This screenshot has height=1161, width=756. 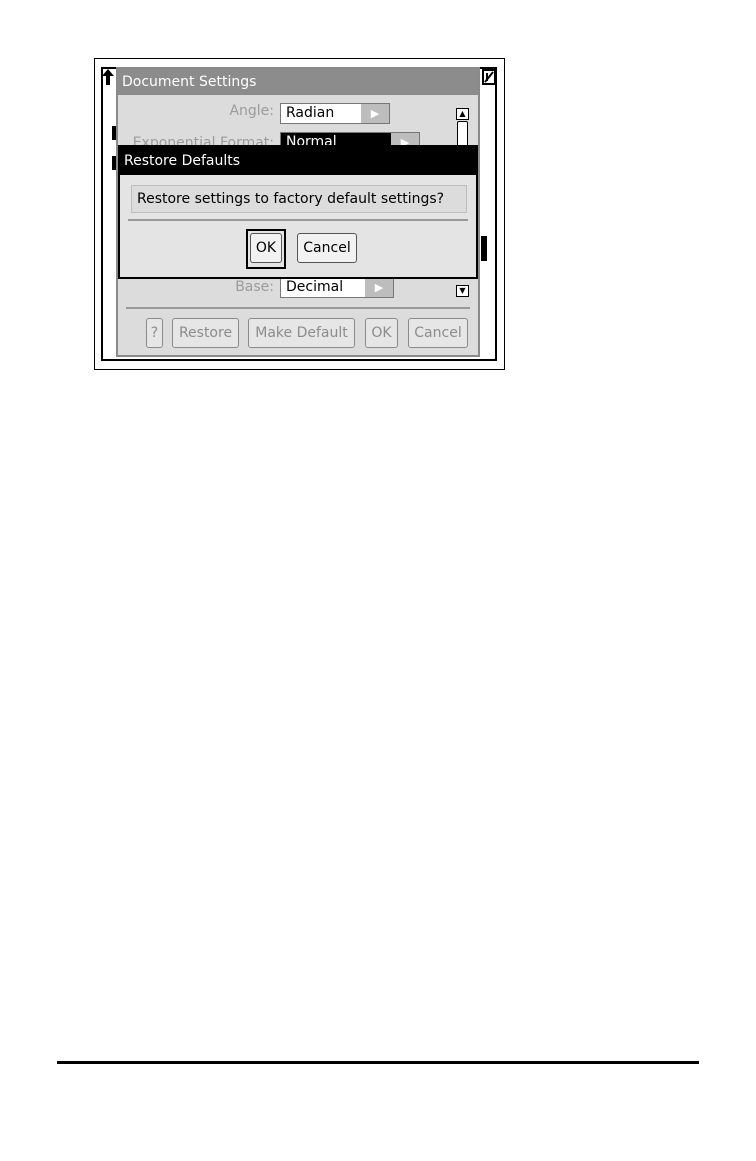 What do you see at coordinates (315, 287) in the screenshot?
I see `base-value: Decimal` at bounding box center [315, 287].